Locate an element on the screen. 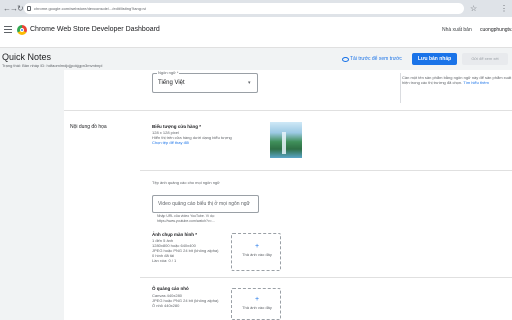 This screenshot has height=320, width=512. language-legend: Ngôn ngữ * is located at coordinates (168, 73).